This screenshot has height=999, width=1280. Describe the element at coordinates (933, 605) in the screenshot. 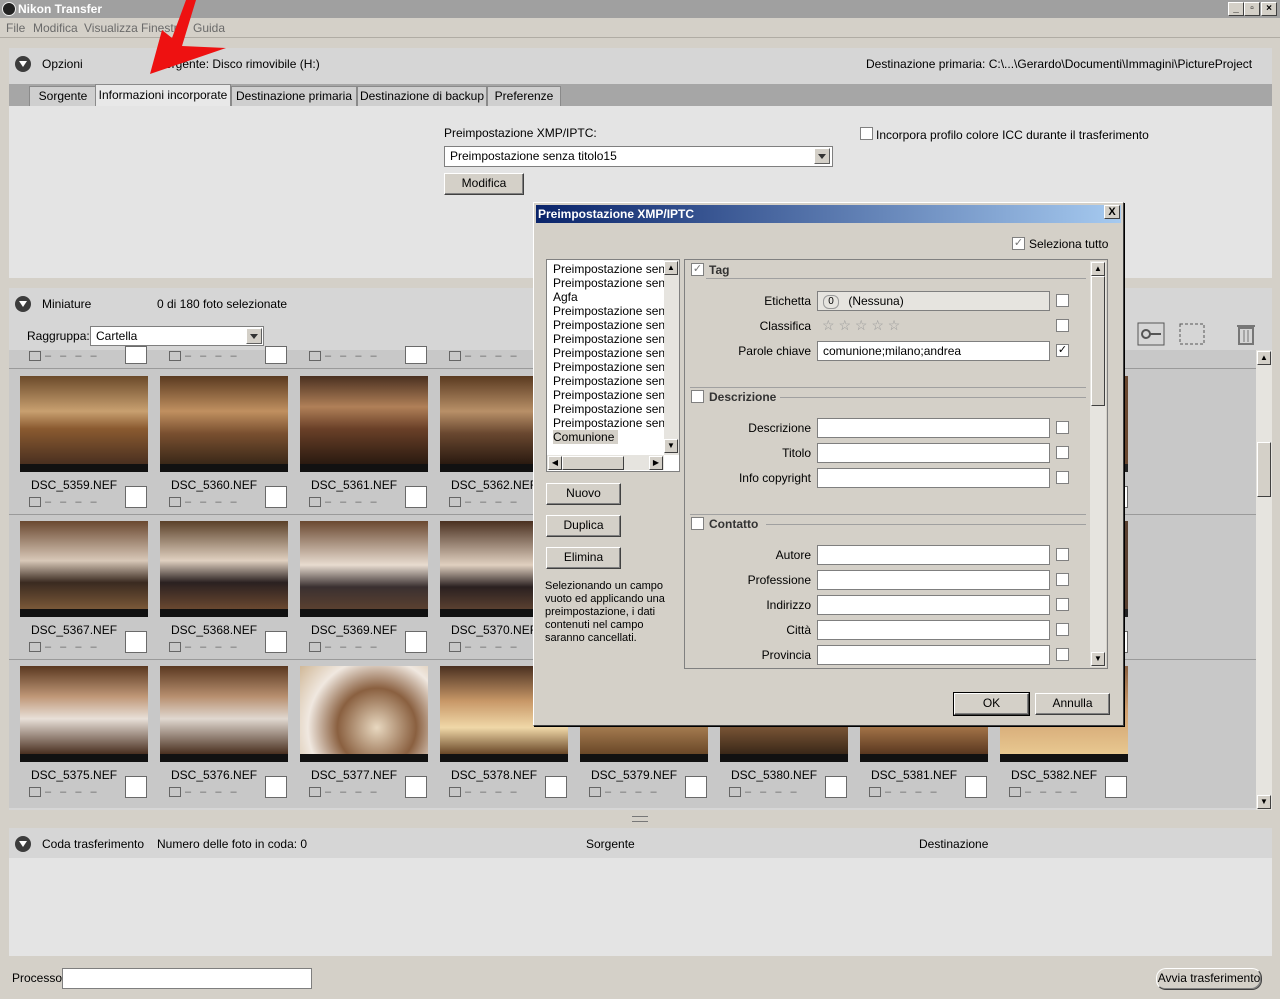

I see `address-input` at that location.